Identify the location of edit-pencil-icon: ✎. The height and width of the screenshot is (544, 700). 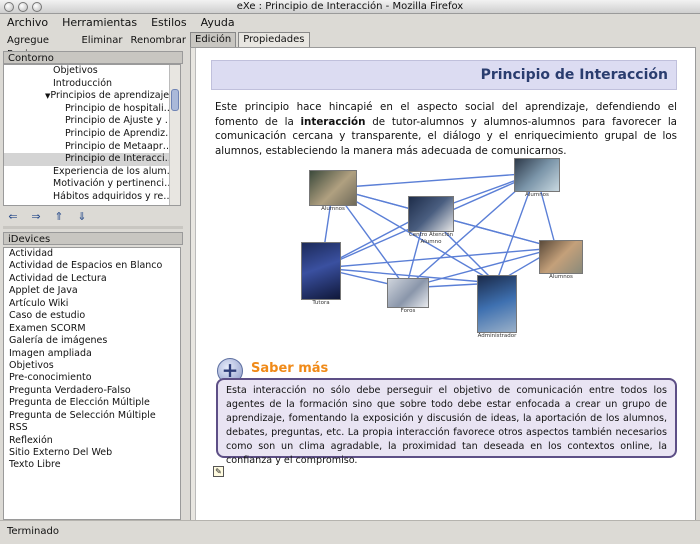
(218, 471).